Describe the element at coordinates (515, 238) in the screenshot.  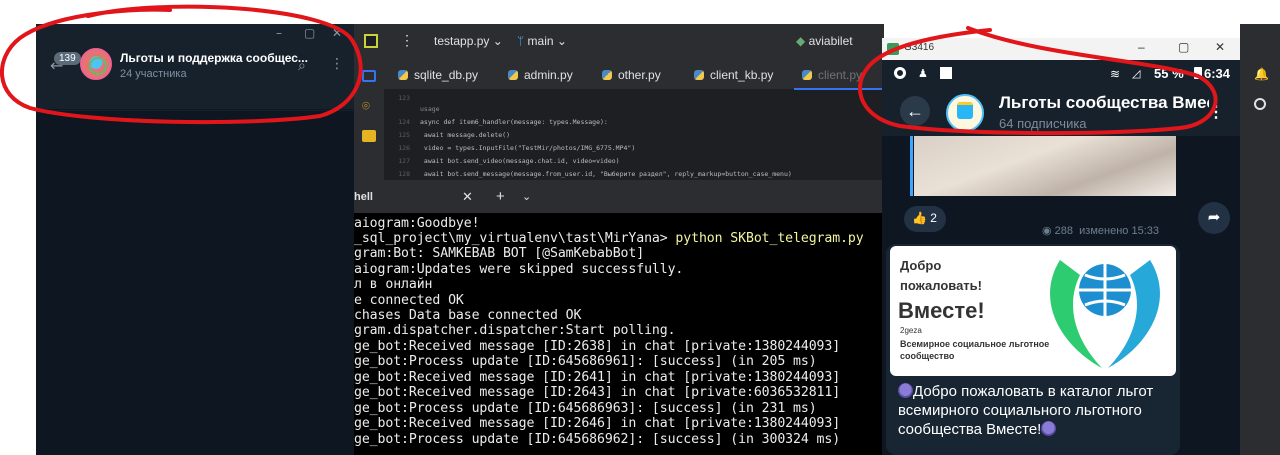
I see `prompt-text: _sql_project\my_virtualenv\tast\MirYana>` at that location.